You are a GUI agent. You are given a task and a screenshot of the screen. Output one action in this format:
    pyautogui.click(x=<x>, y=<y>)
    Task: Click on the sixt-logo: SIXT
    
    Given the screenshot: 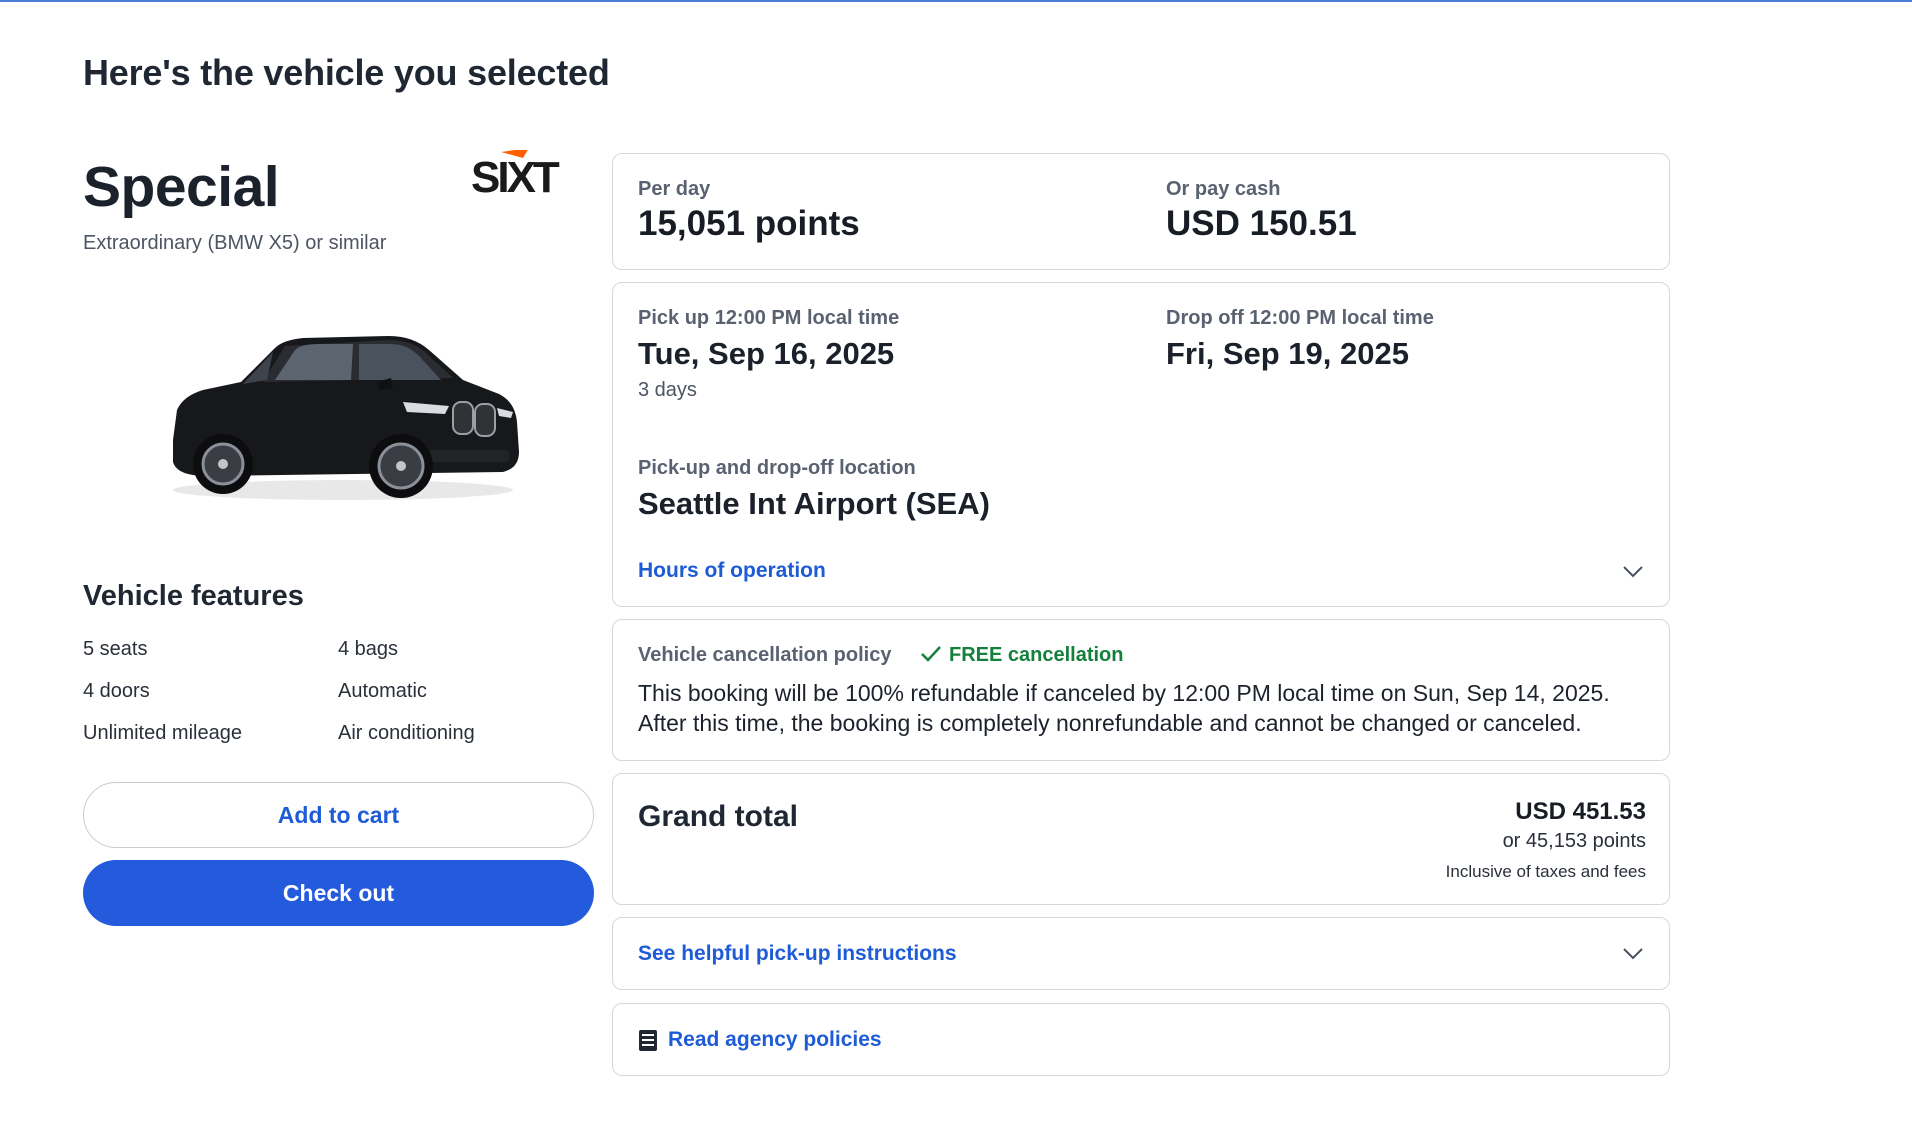 What is the action you would take?
    pyautogui.click(x=517, y=175)
    